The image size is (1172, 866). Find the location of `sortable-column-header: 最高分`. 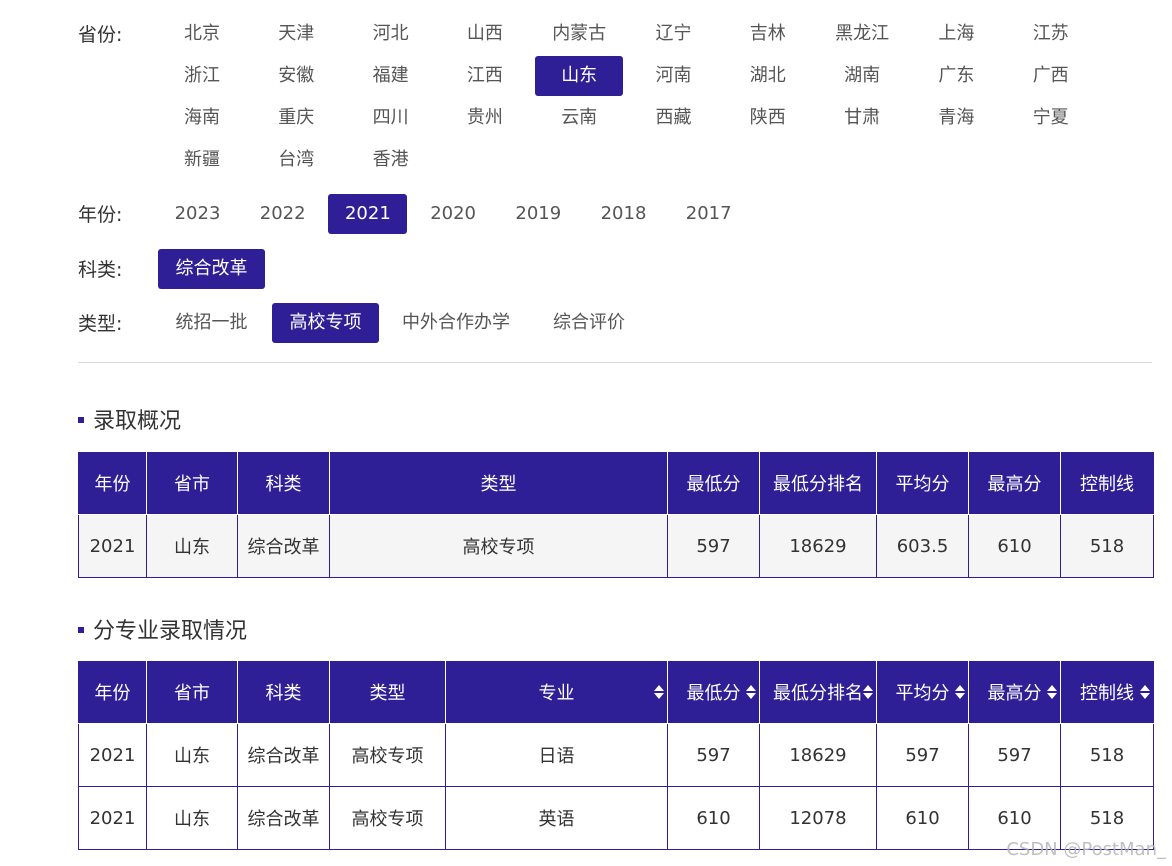

sortable-column-header: 最高分 is located at coordinates (1014, 692).